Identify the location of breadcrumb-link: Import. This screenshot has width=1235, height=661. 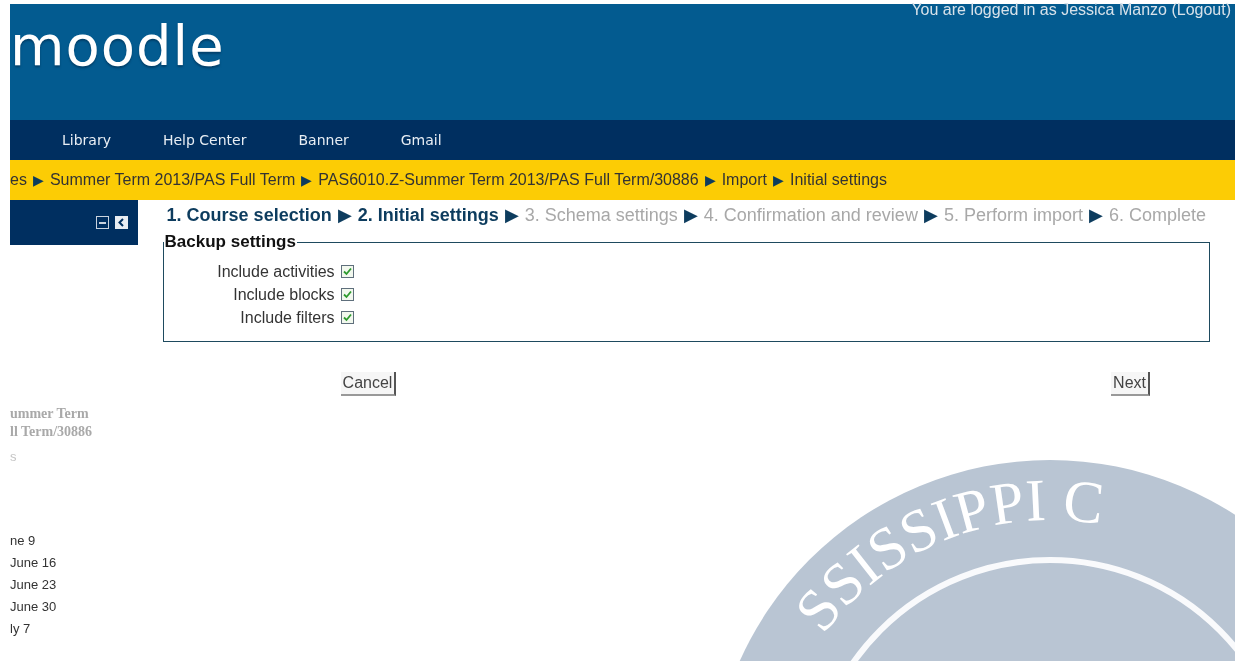
(744, 180).